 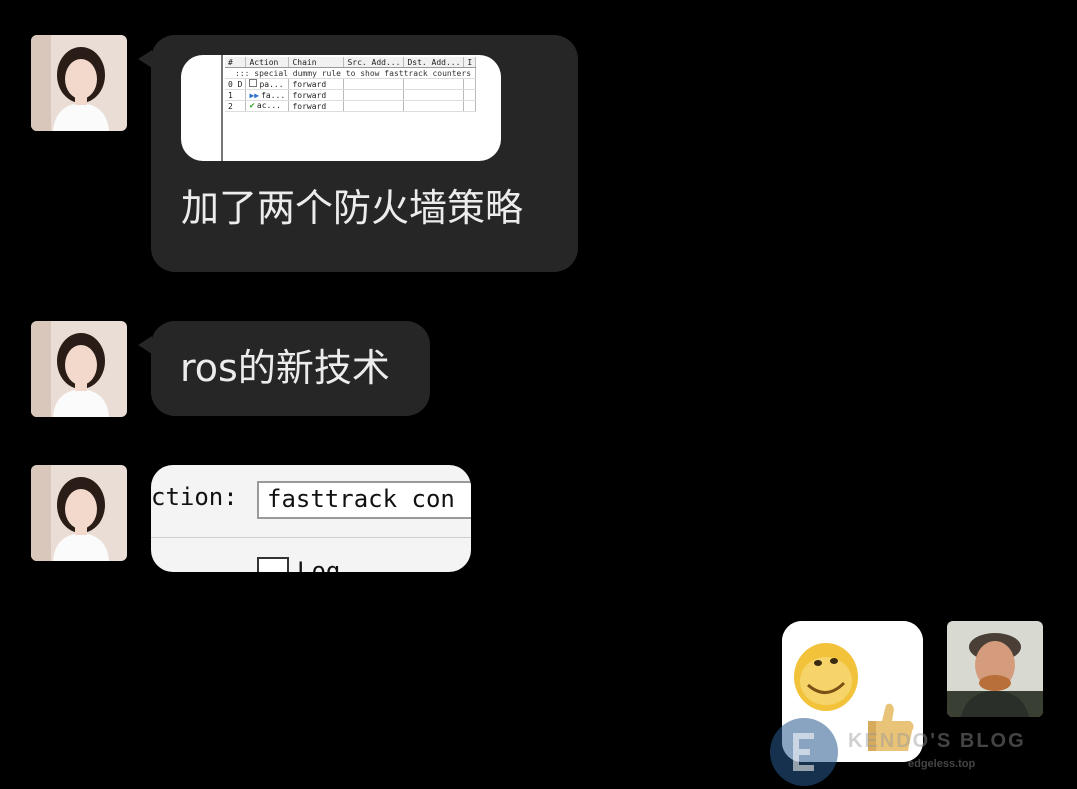 What do you see at coordinates (311, 537) in the screenshot?
I see `divider` at bounding box center [311, 537].